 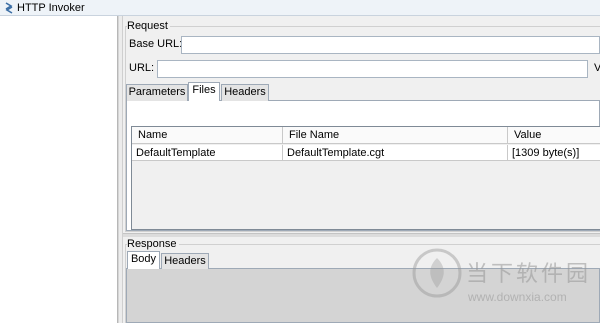 What do you see at coordinates (300, 8) in the screenshot?
I see `title-bar` at bounding box center [300, 8].